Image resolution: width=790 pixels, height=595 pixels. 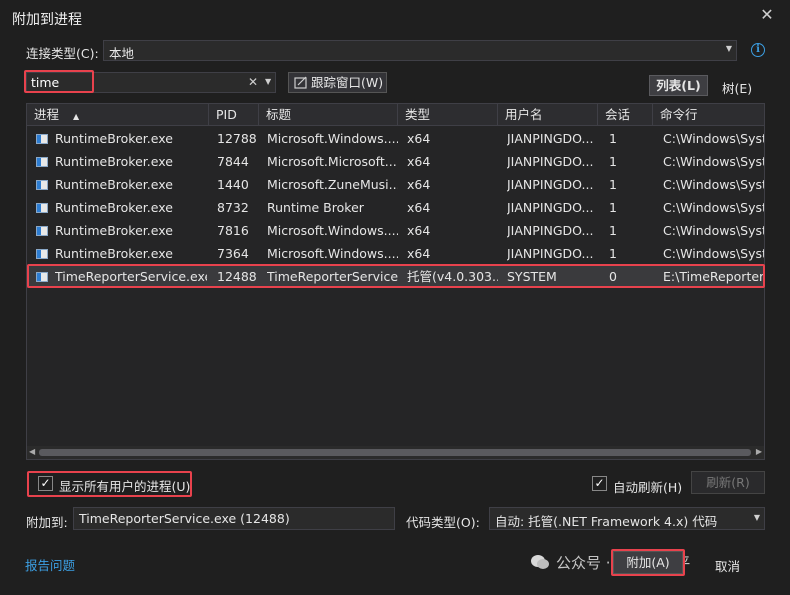 I want to click on column-header-process-label: 进程, so click(x=47, y=114).